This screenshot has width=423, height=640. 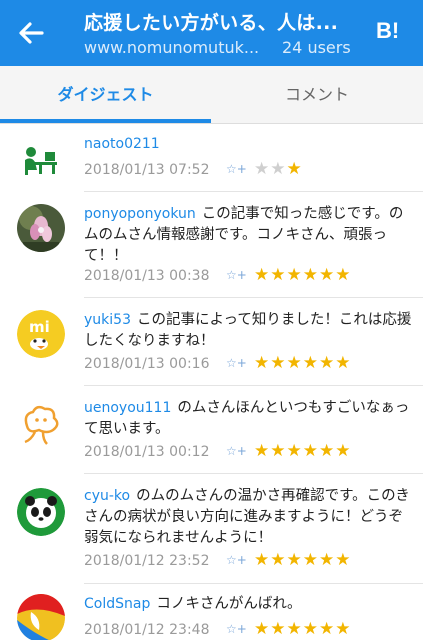 What do you see at coordinates (41, 617) in the screenshot?
I see `colorful-logo-icon` at bounding box center [41, 617].